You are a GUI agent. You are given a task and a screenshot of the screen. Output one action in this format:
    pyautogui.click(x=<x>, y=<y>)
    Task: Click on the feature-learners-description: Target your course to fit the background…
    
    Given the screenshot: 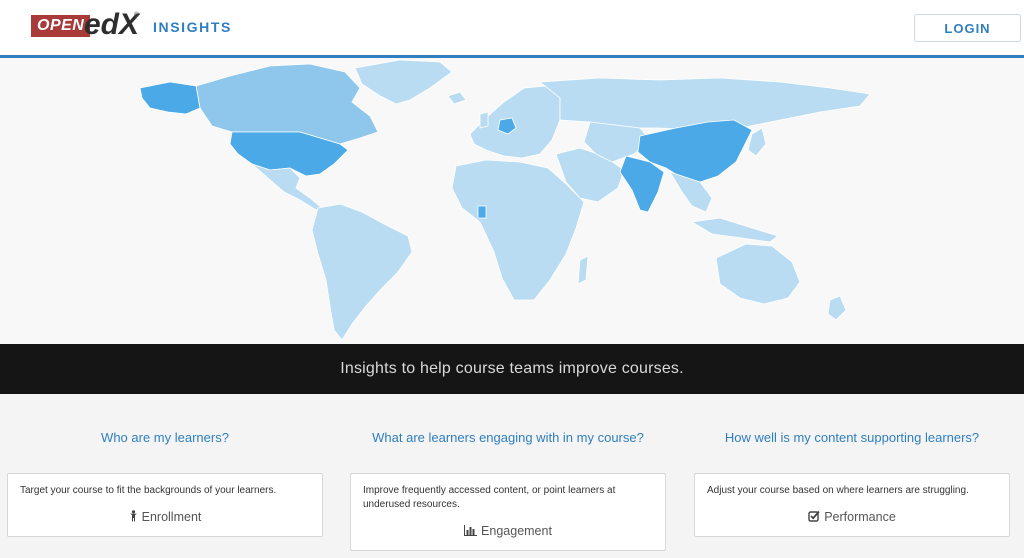 What is the action you would take?
    pyautogui.click(x=148, y=490)
    